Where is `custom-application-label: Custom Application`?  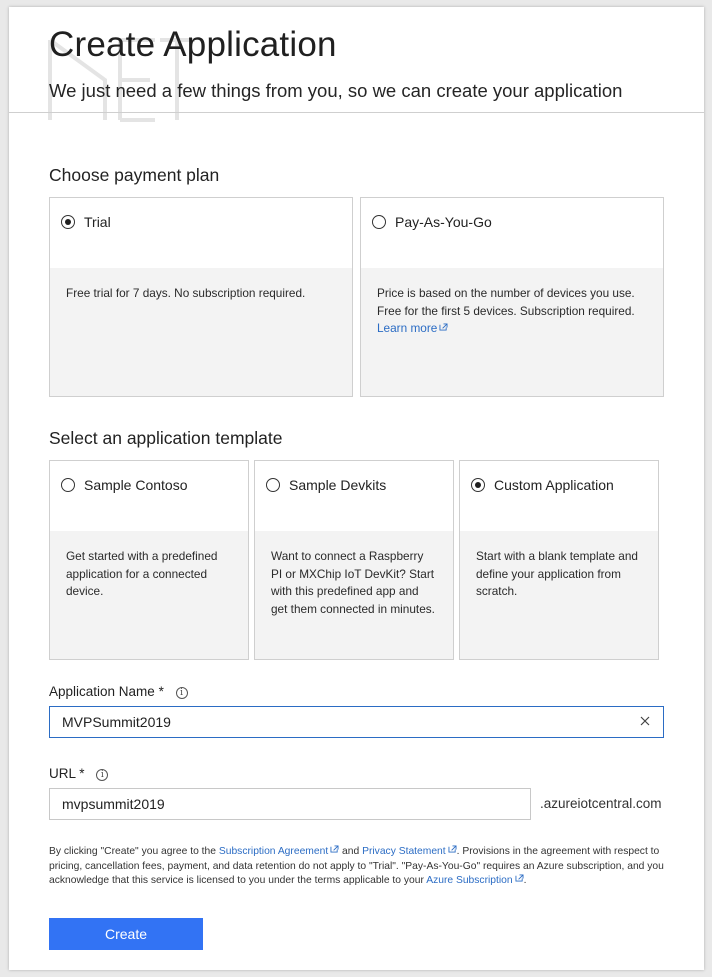 custom-application-label: Custom Application is located at coordinates (554, 485).